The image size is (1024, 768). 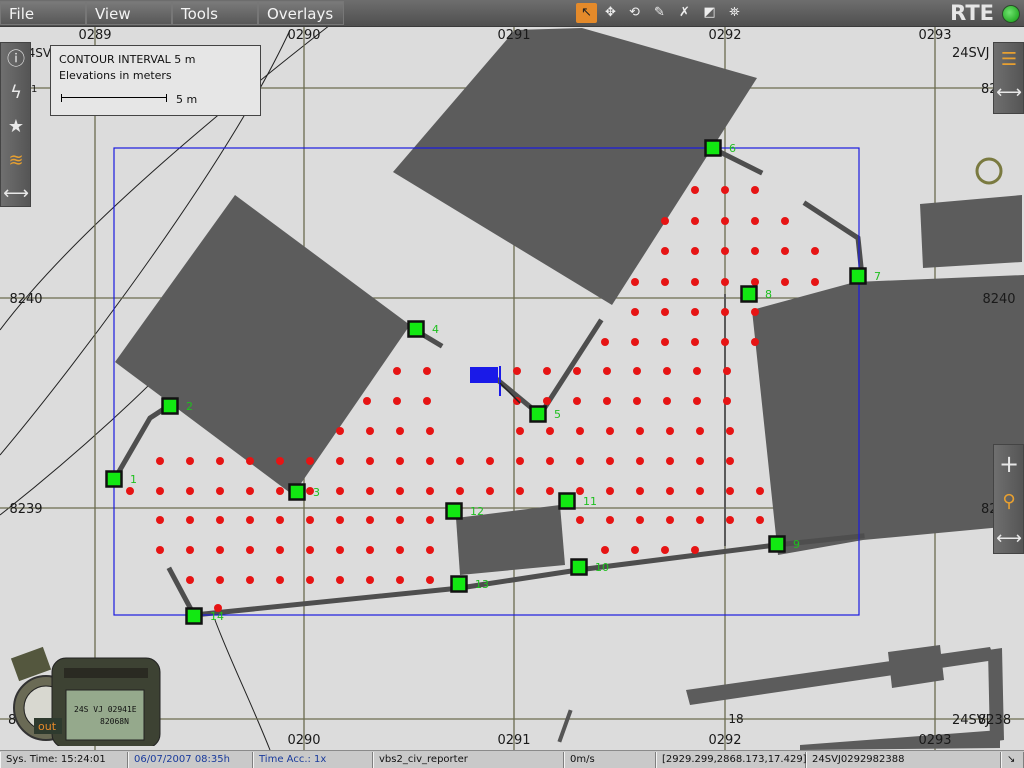 What do you see at coordinates (756, 294) in the screenshot?
I see `waypoint-8: 8` at bounding box center [756, 294].